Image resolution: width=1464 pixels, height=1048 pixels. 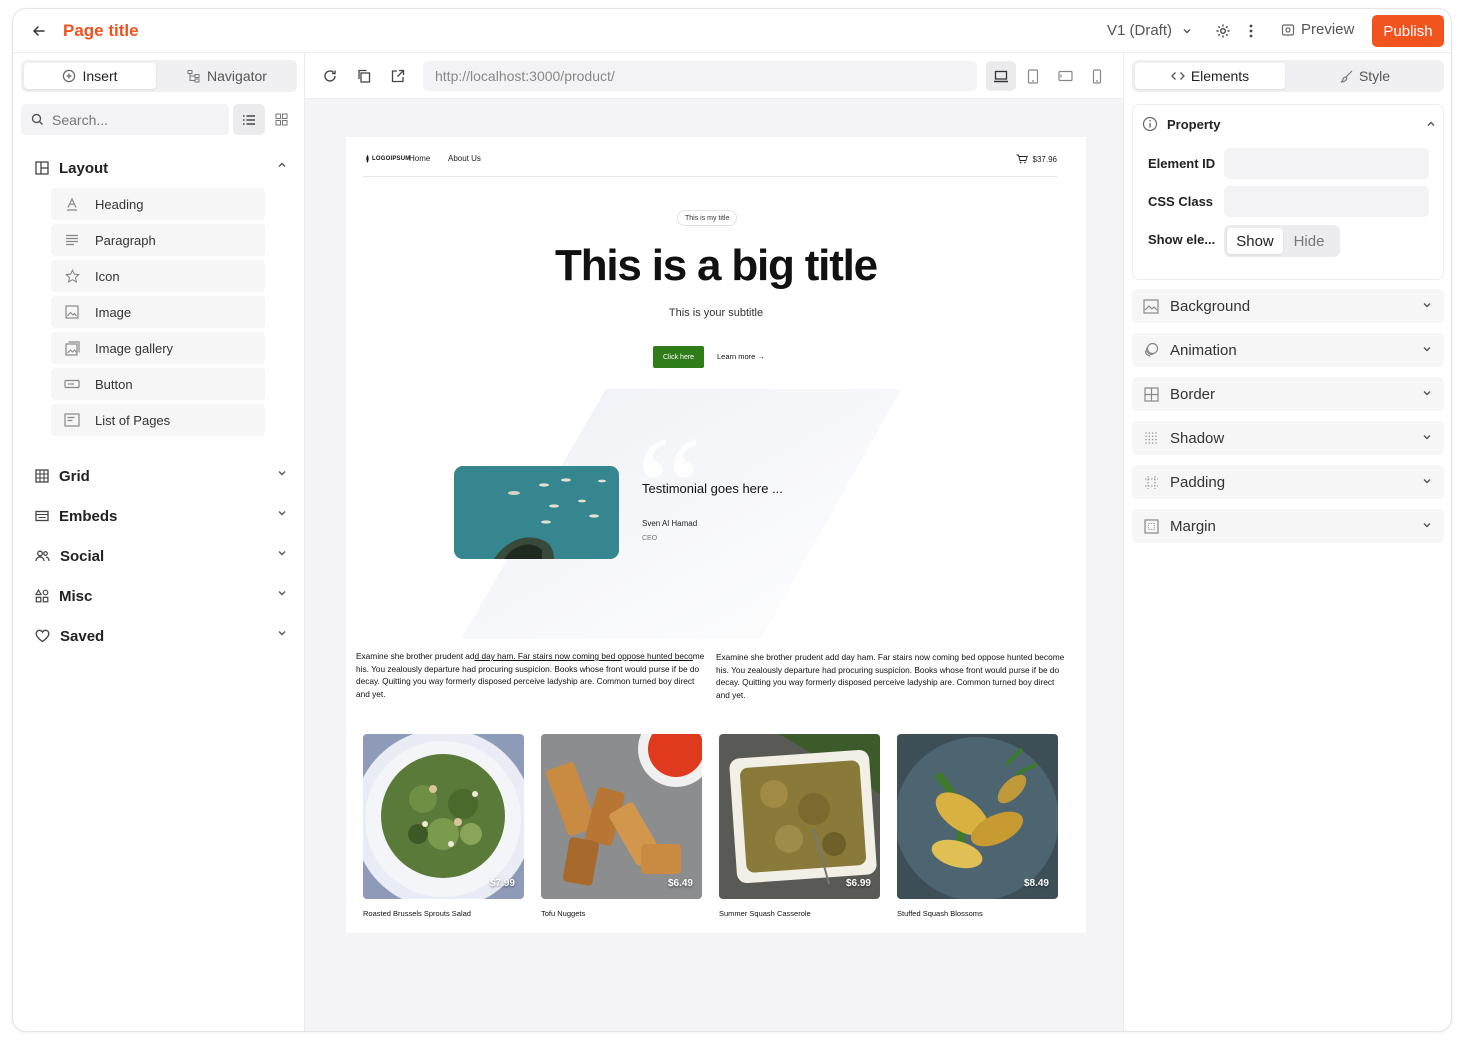 What do you see at coordinates (282, 166) in the screenshot?
I see `chevron-up-icon` at bounding box center [282, 166].